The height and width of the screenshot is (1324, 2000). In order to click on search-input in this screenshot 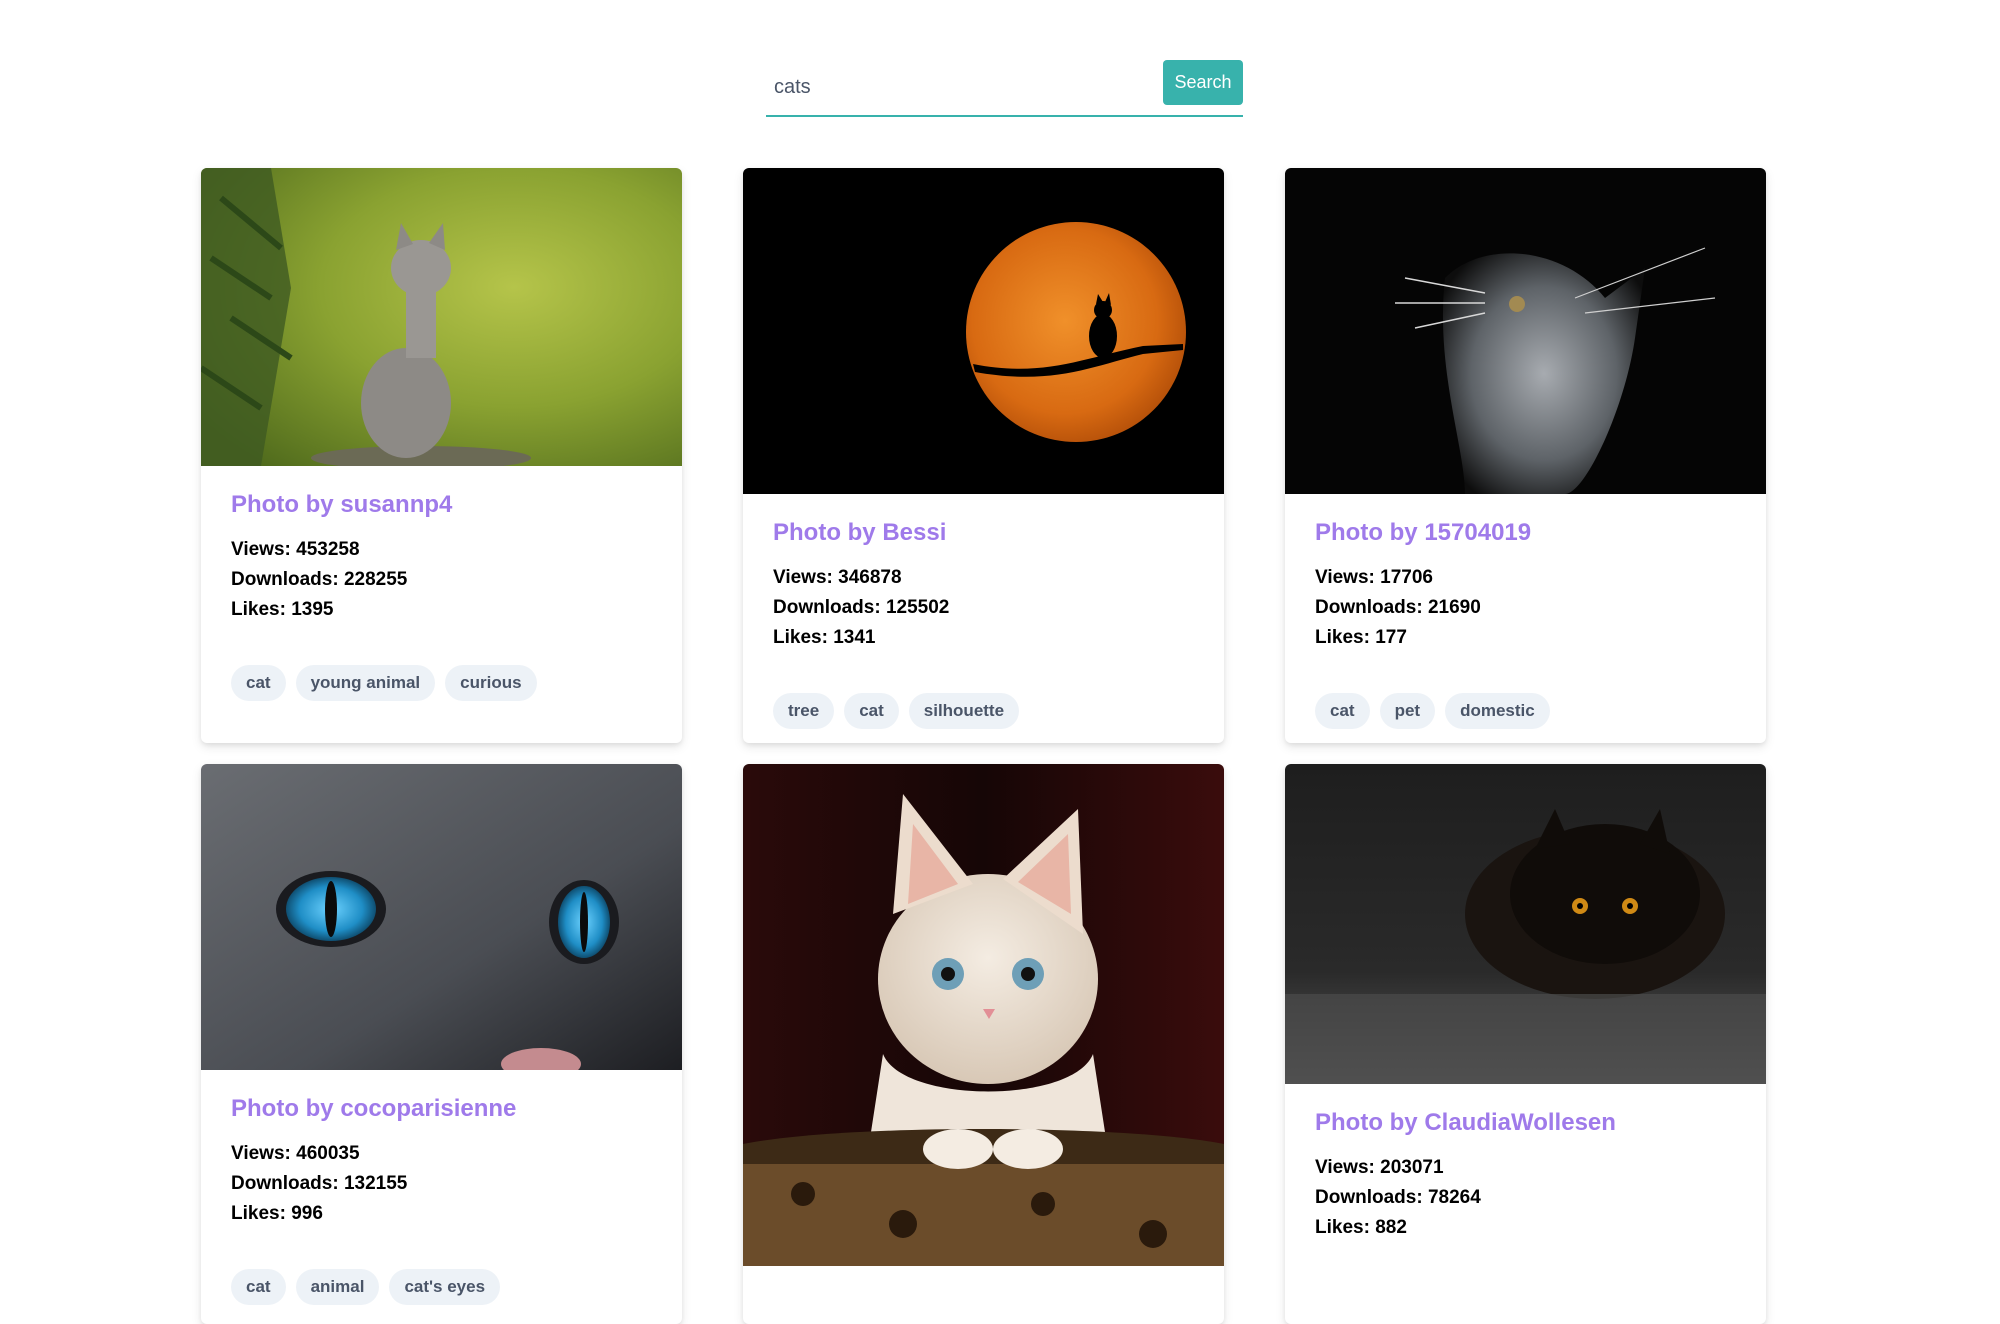, I will do `click(956, 87)`.